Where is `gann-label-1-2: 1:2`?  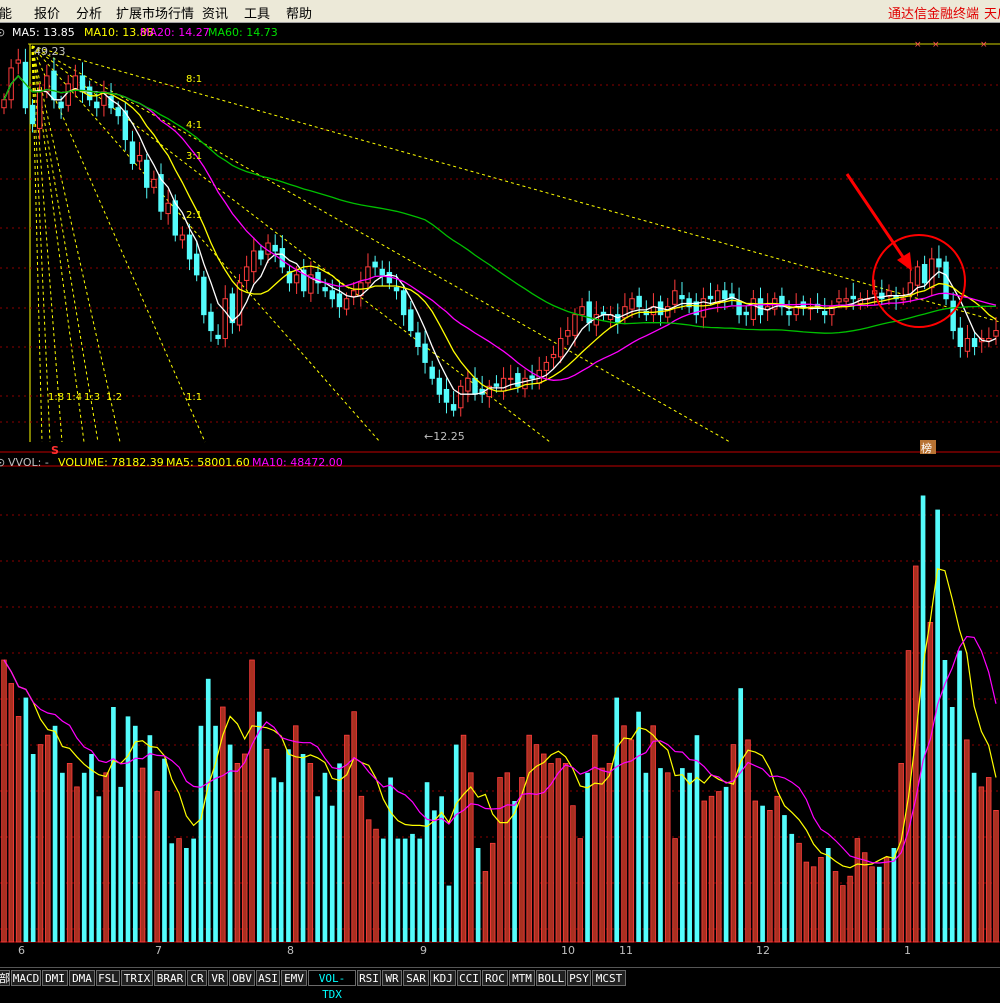 gann-label-1-2: 1:2 is located at coordinates (114, 397).